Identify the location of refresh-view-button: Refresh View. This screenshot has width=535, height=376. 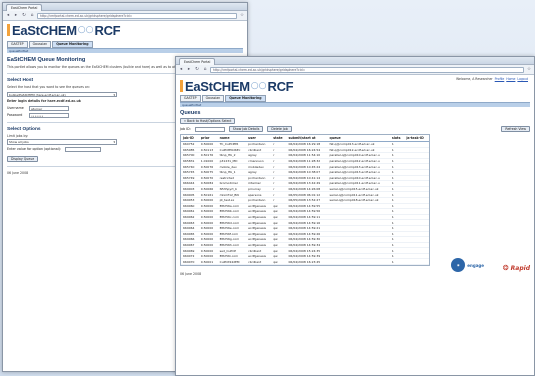
(515, 129).